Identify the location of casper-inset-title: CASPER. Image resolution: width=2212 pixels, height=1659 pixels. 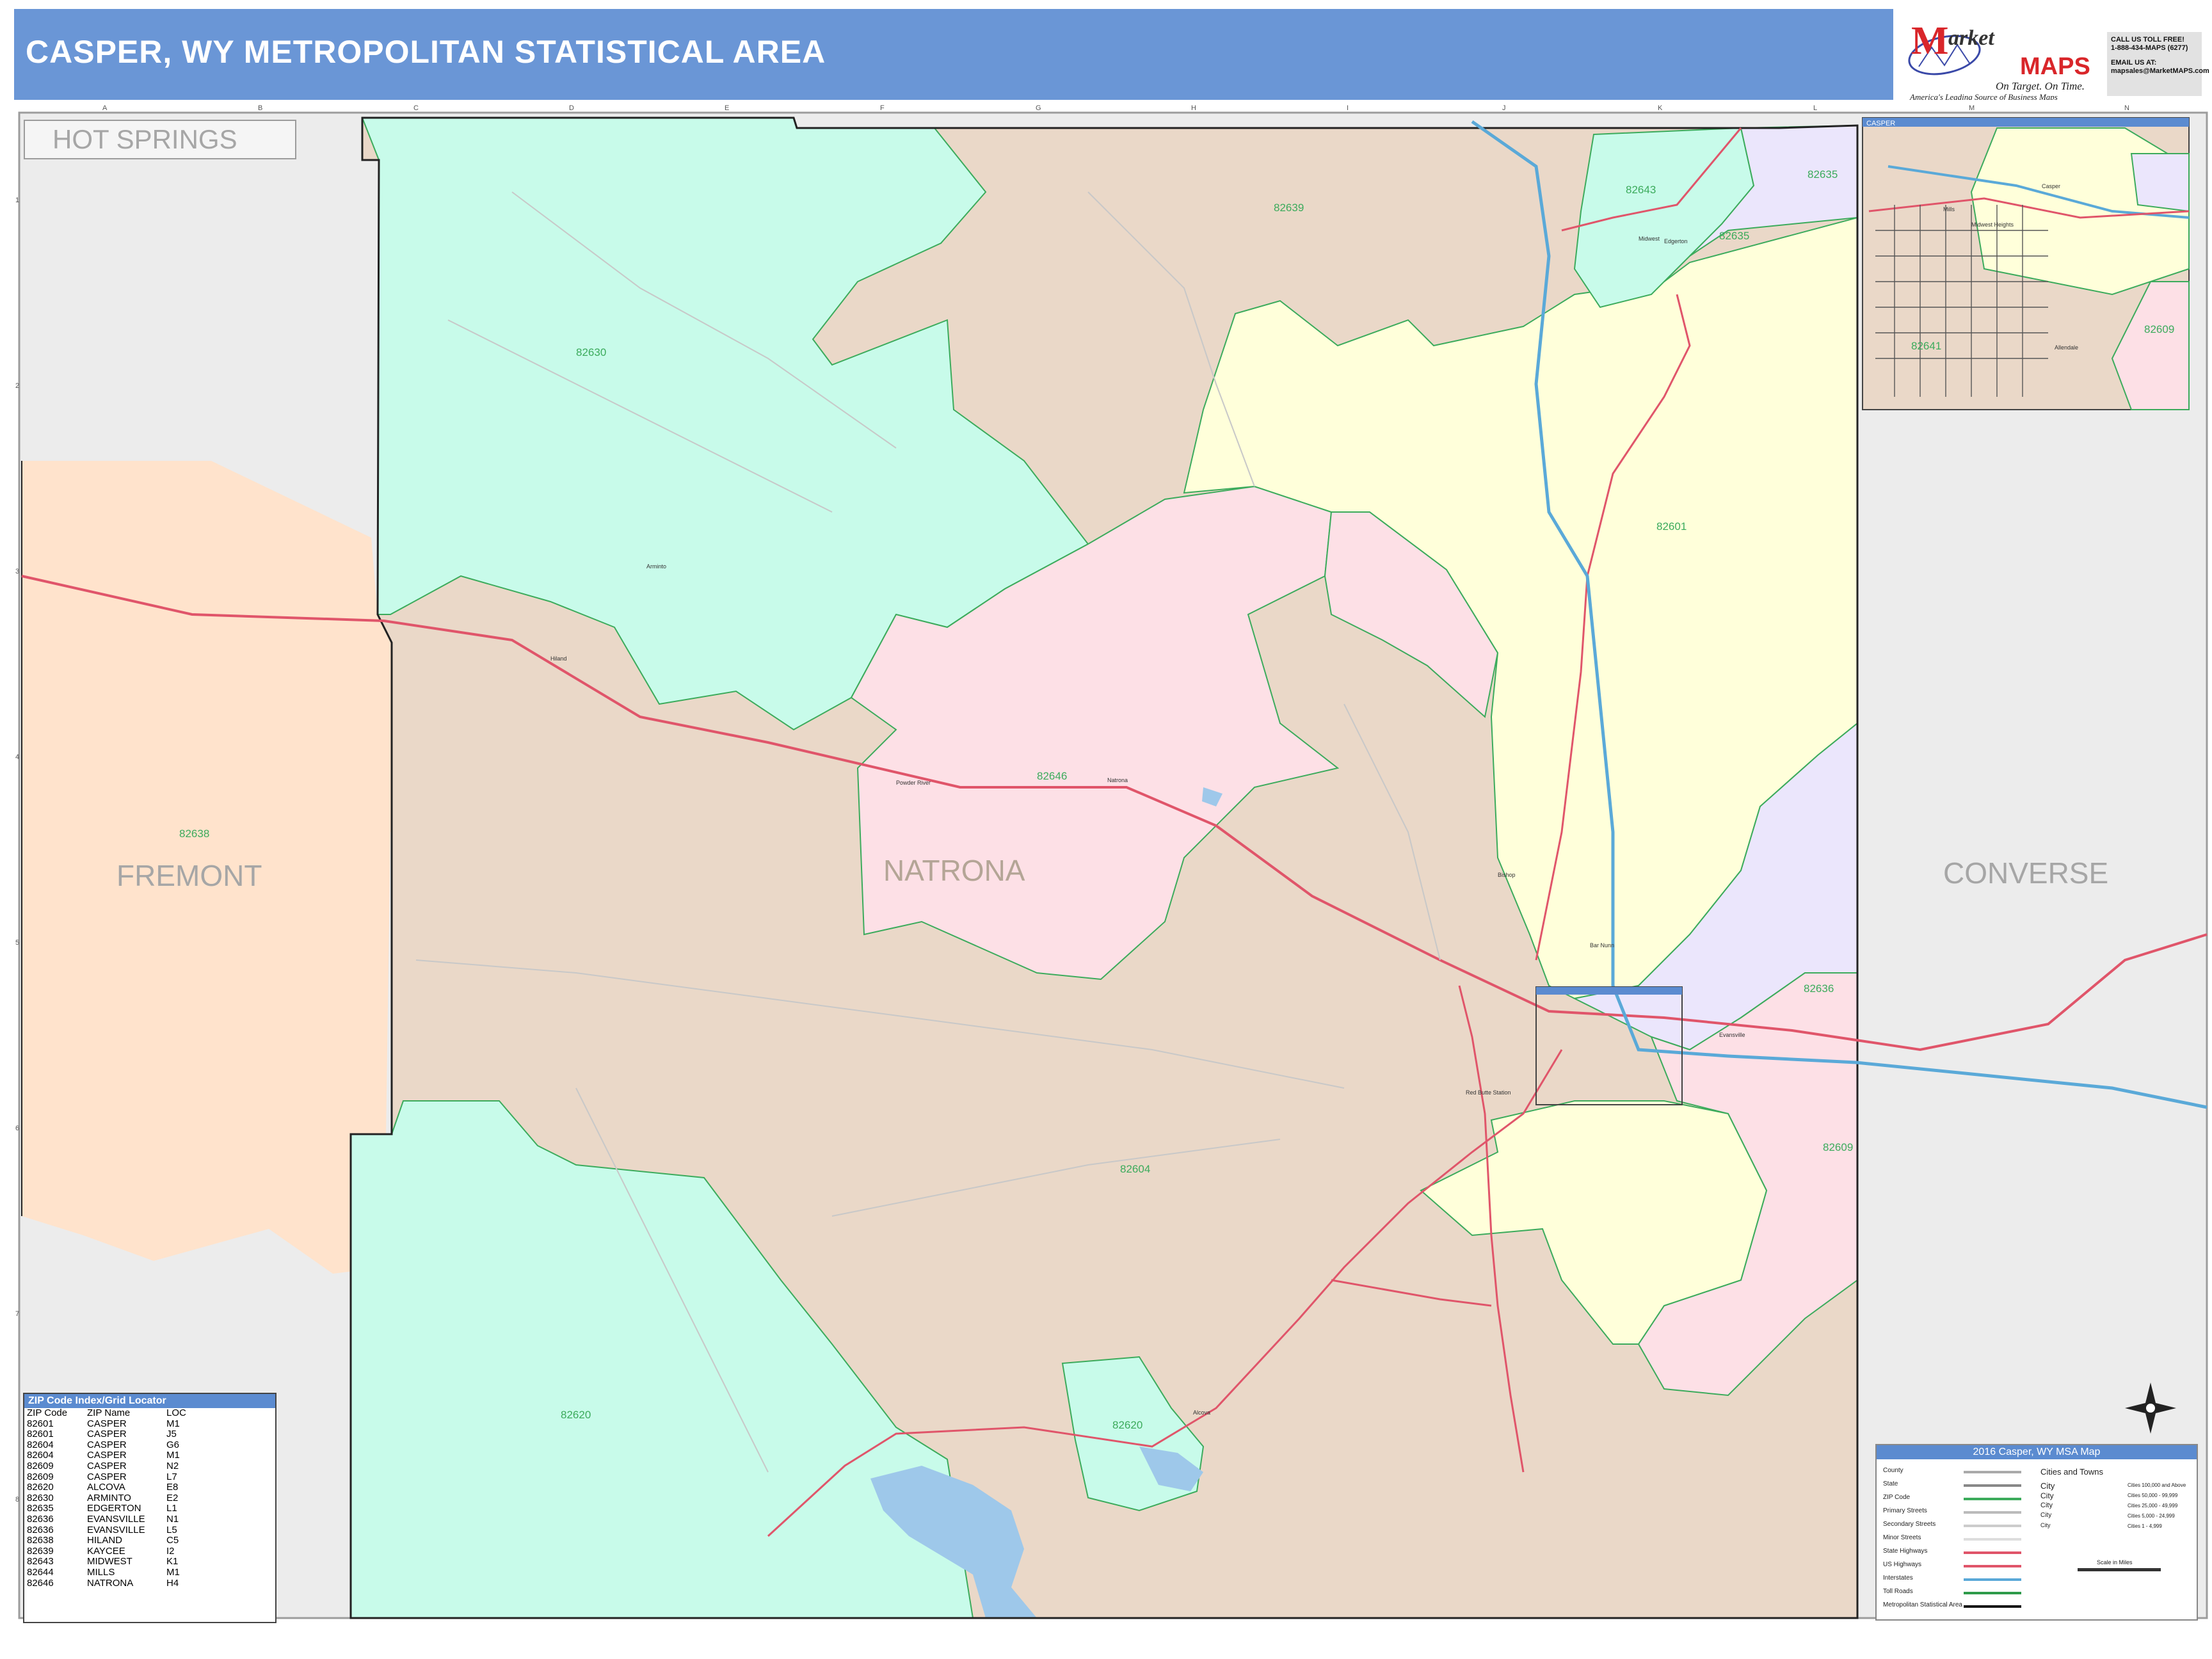
(1880, 123).